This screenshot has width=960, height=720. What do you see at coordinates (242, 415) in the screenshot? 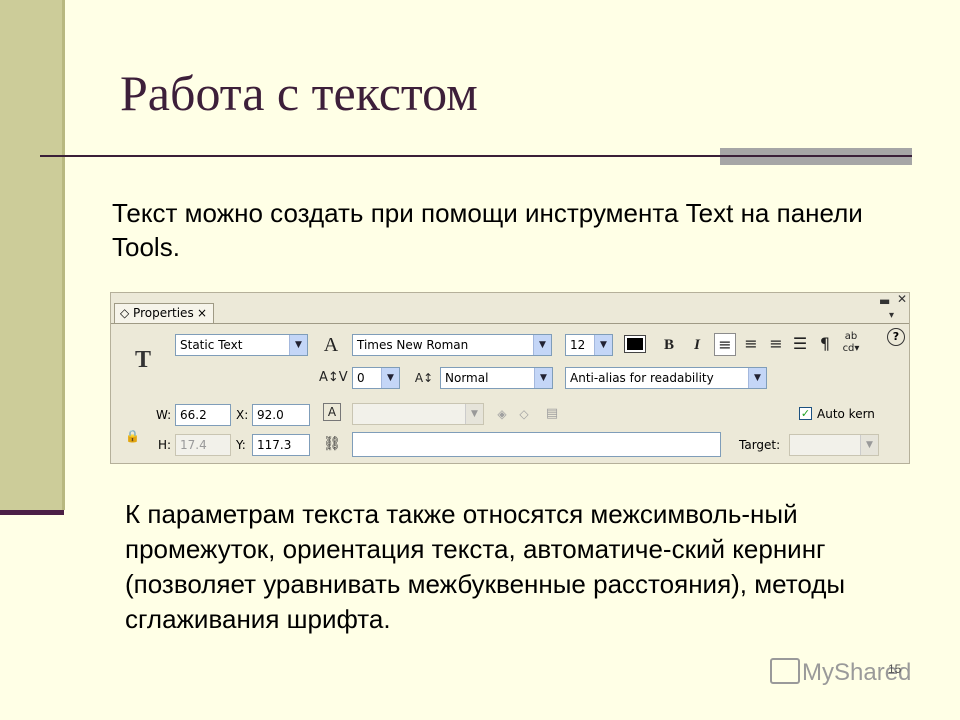
I see `x-label: X:` at bounding box center [242, 415].